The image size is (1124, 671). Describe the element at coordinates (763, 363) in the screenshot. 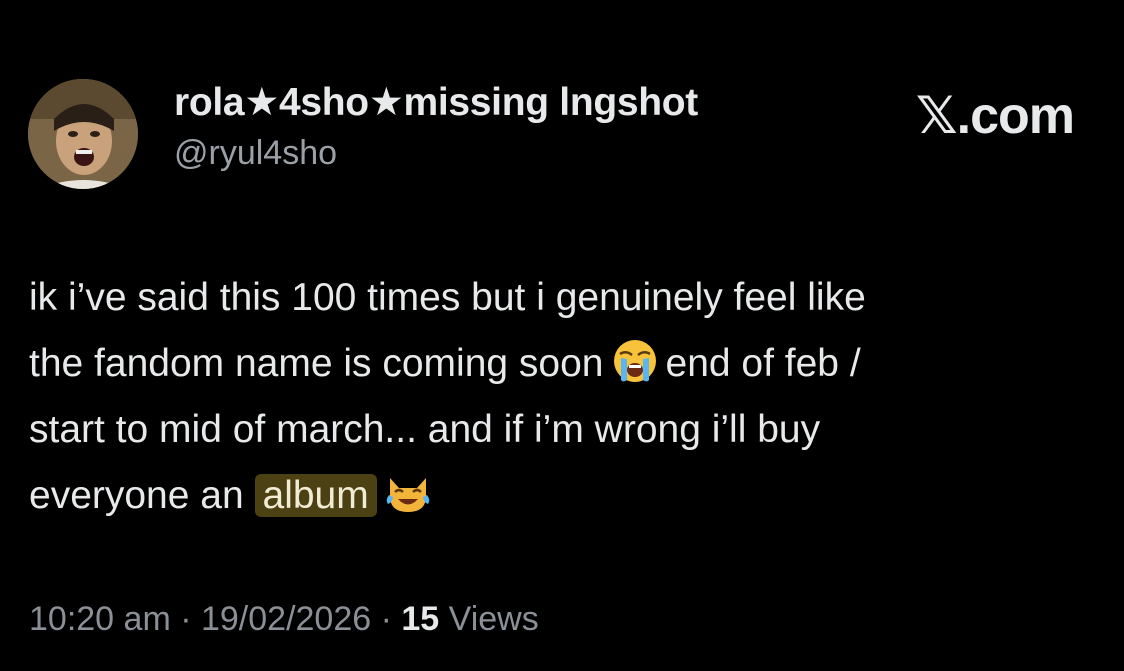

I see `tweet-line-2-end: end of feb /` at that location.